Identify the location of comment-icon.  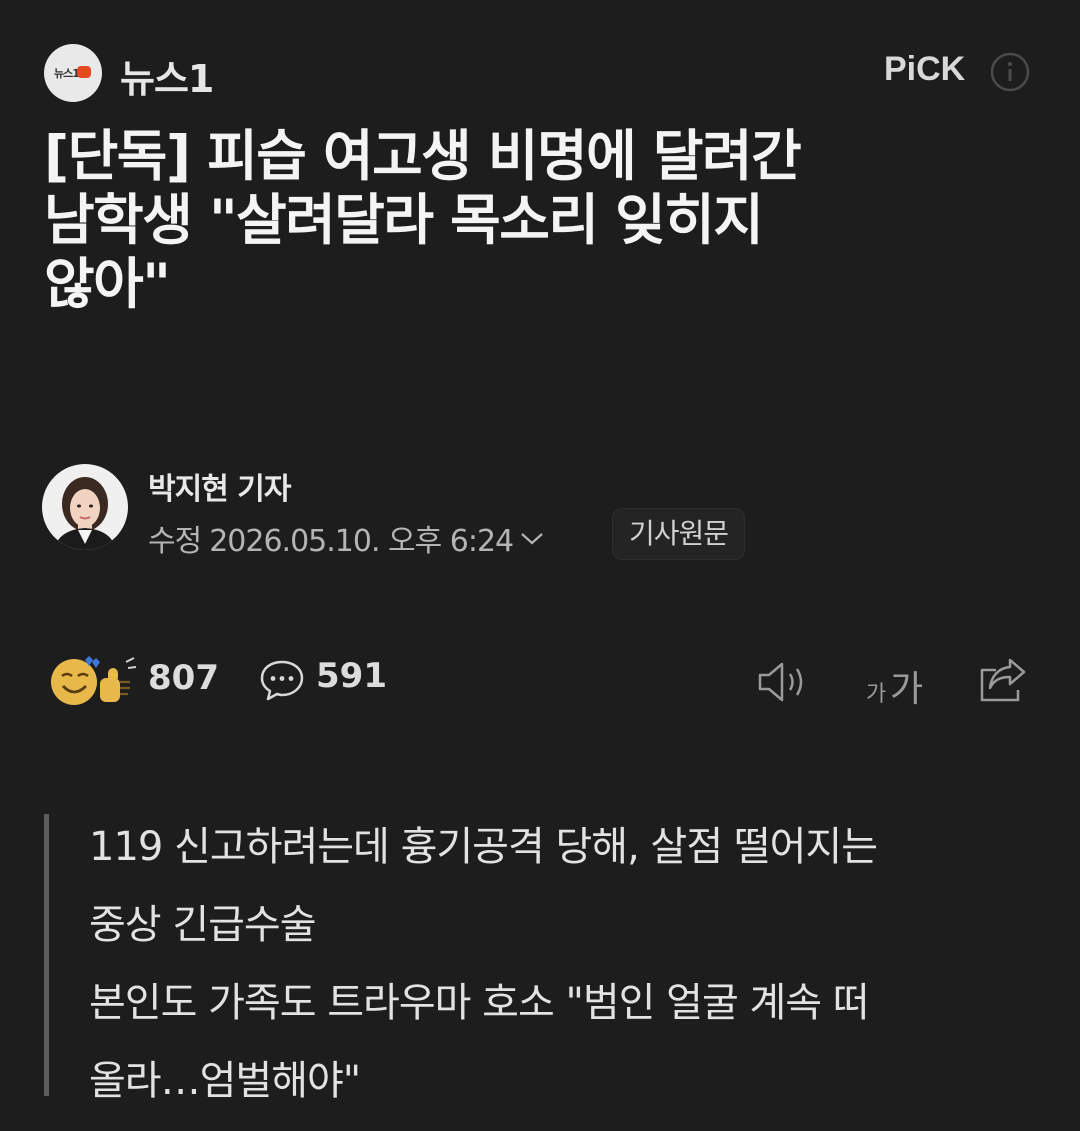
(282, 680).